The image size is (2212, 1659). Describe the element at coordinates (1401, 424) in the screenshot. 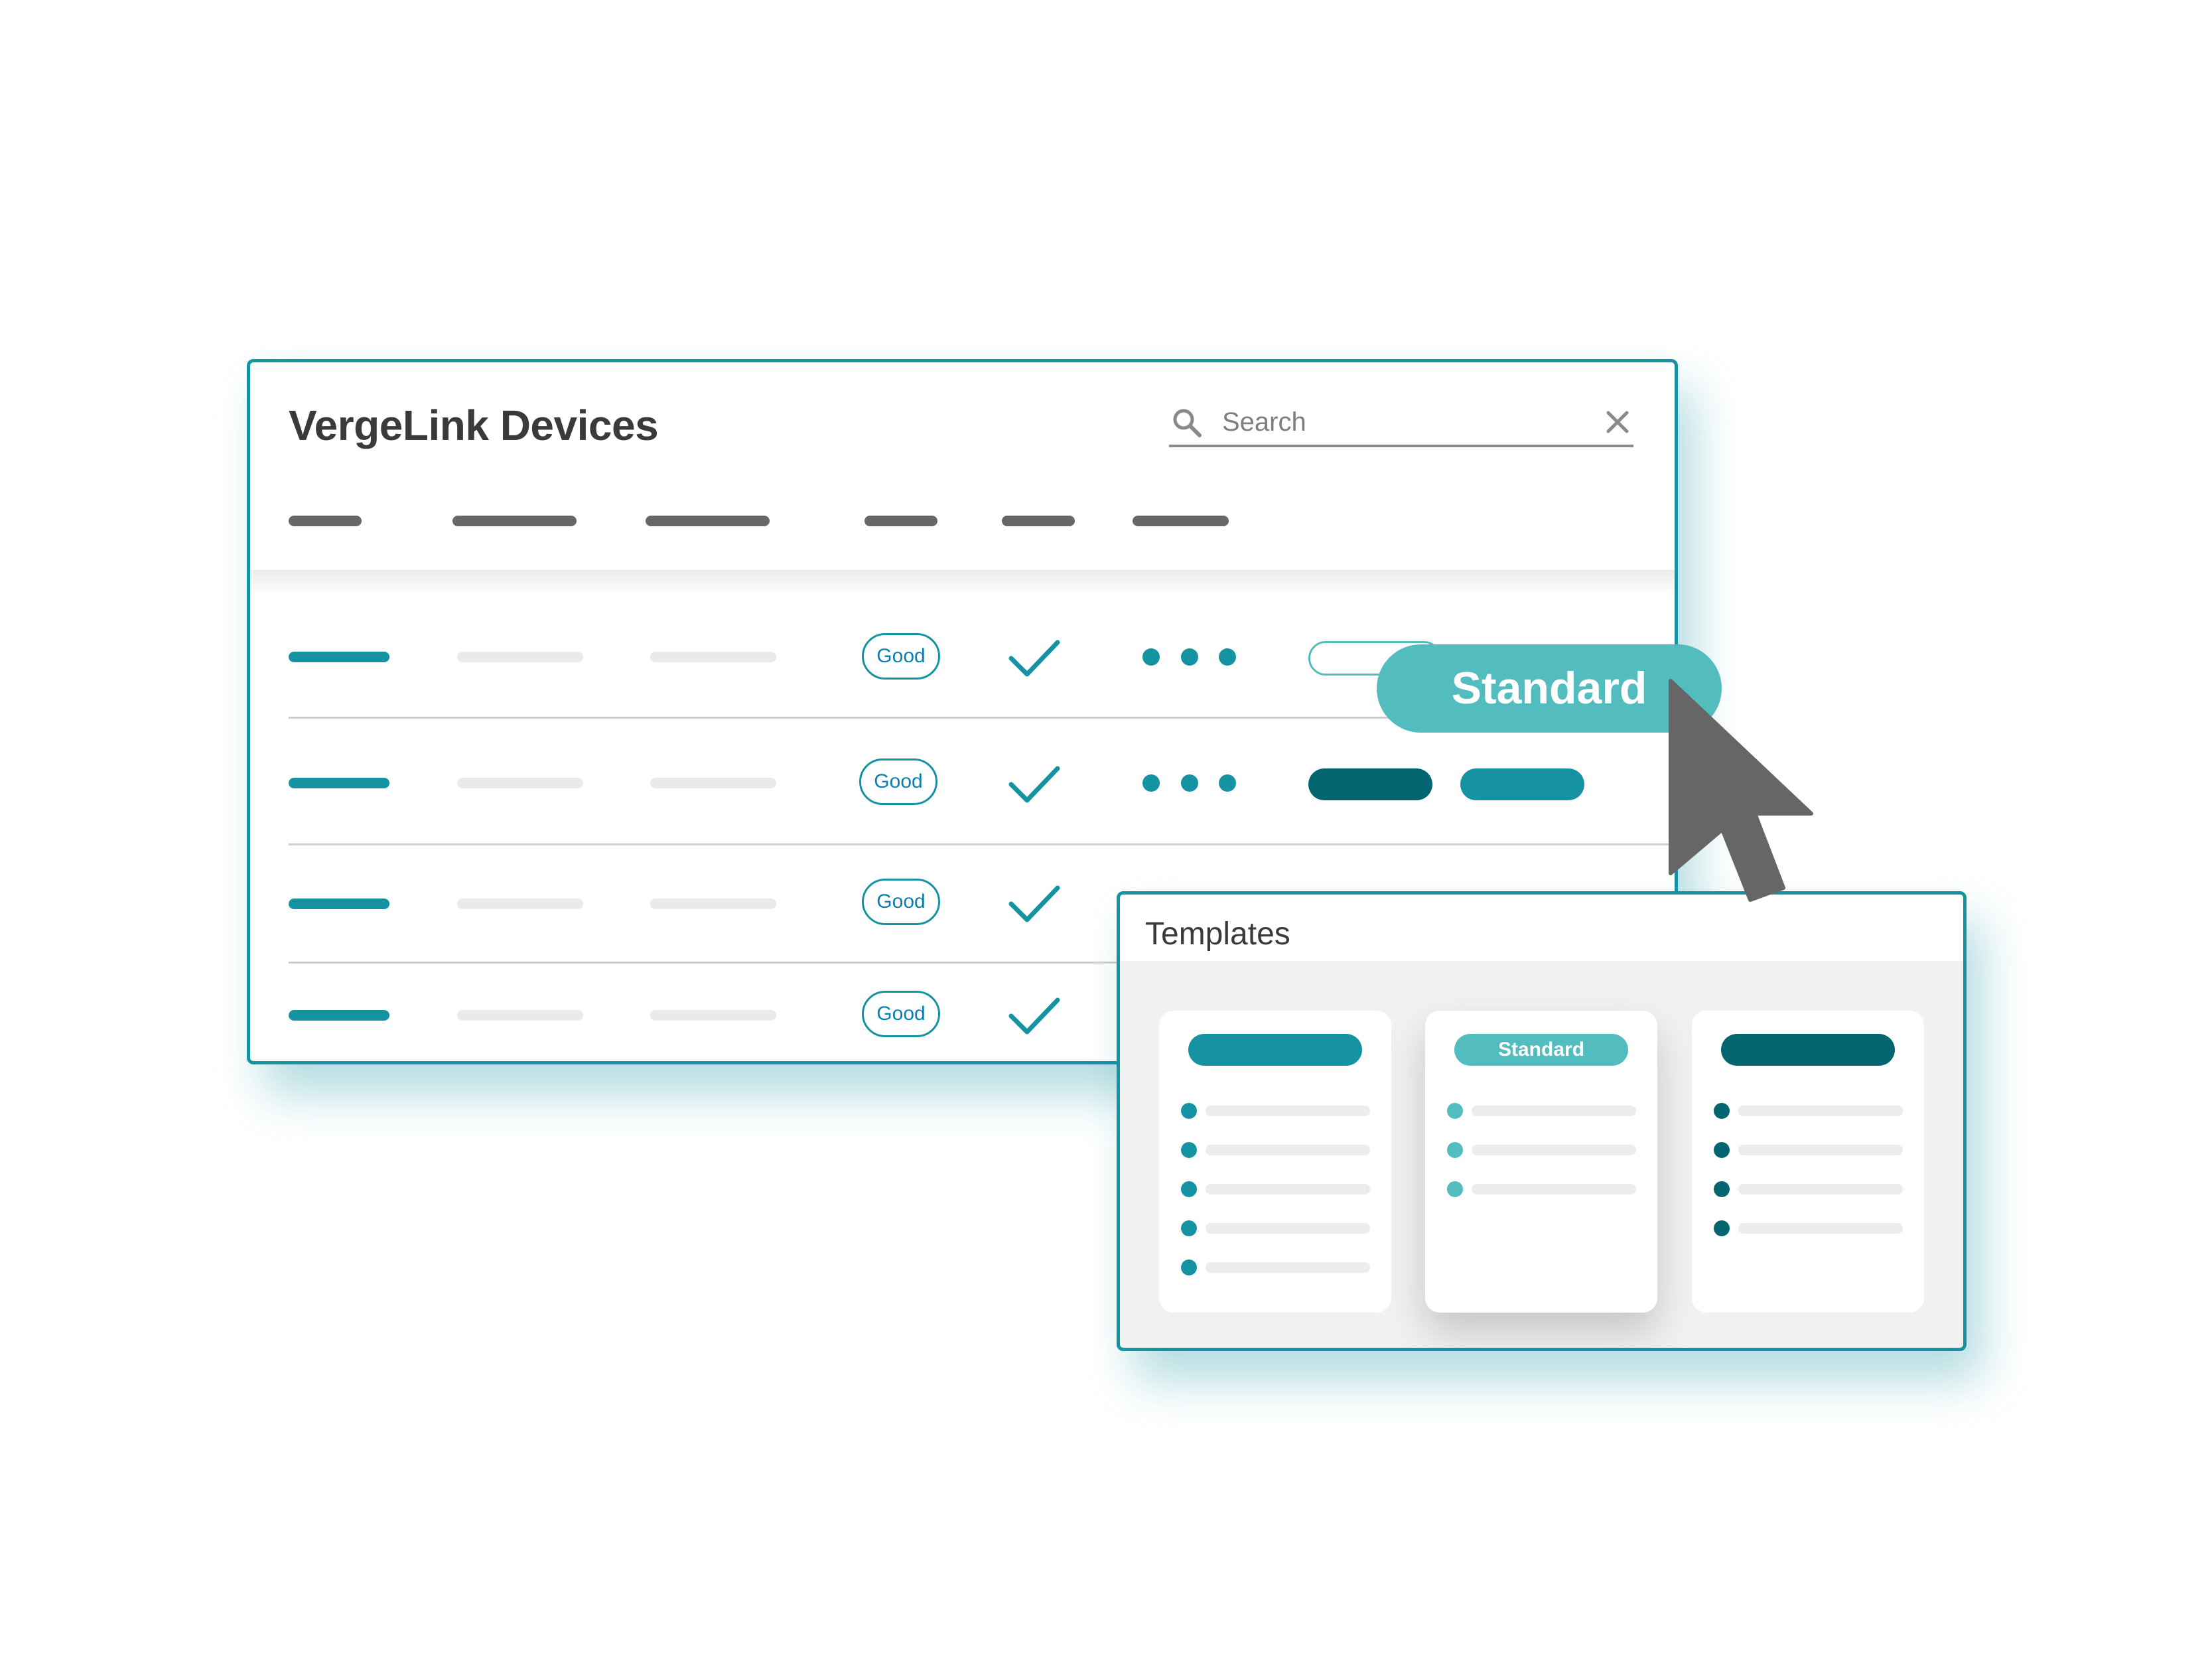

I see `search-bar: Search` at that location.